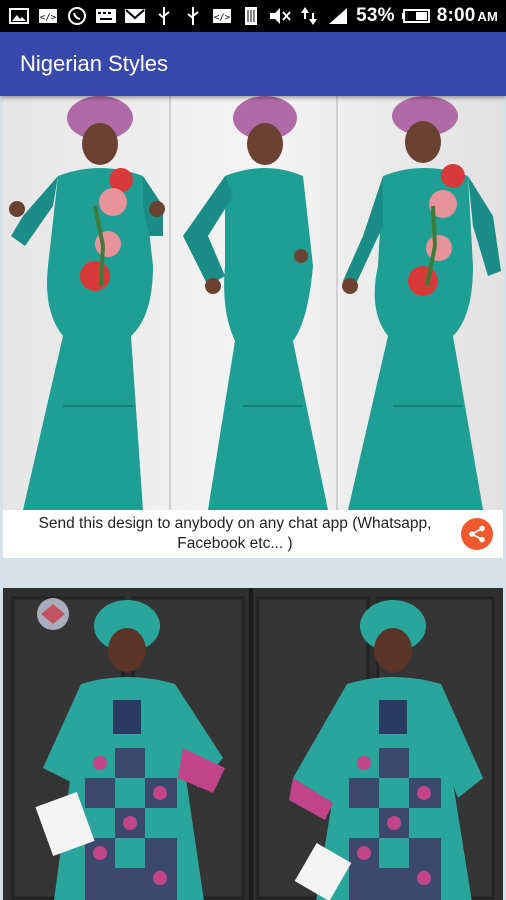 The width and height of the screenshot is (506, 900). Describe the element at coordinates (253, 64) in the screenshot. I see `app-bar: Nigerian Styles` at that location.